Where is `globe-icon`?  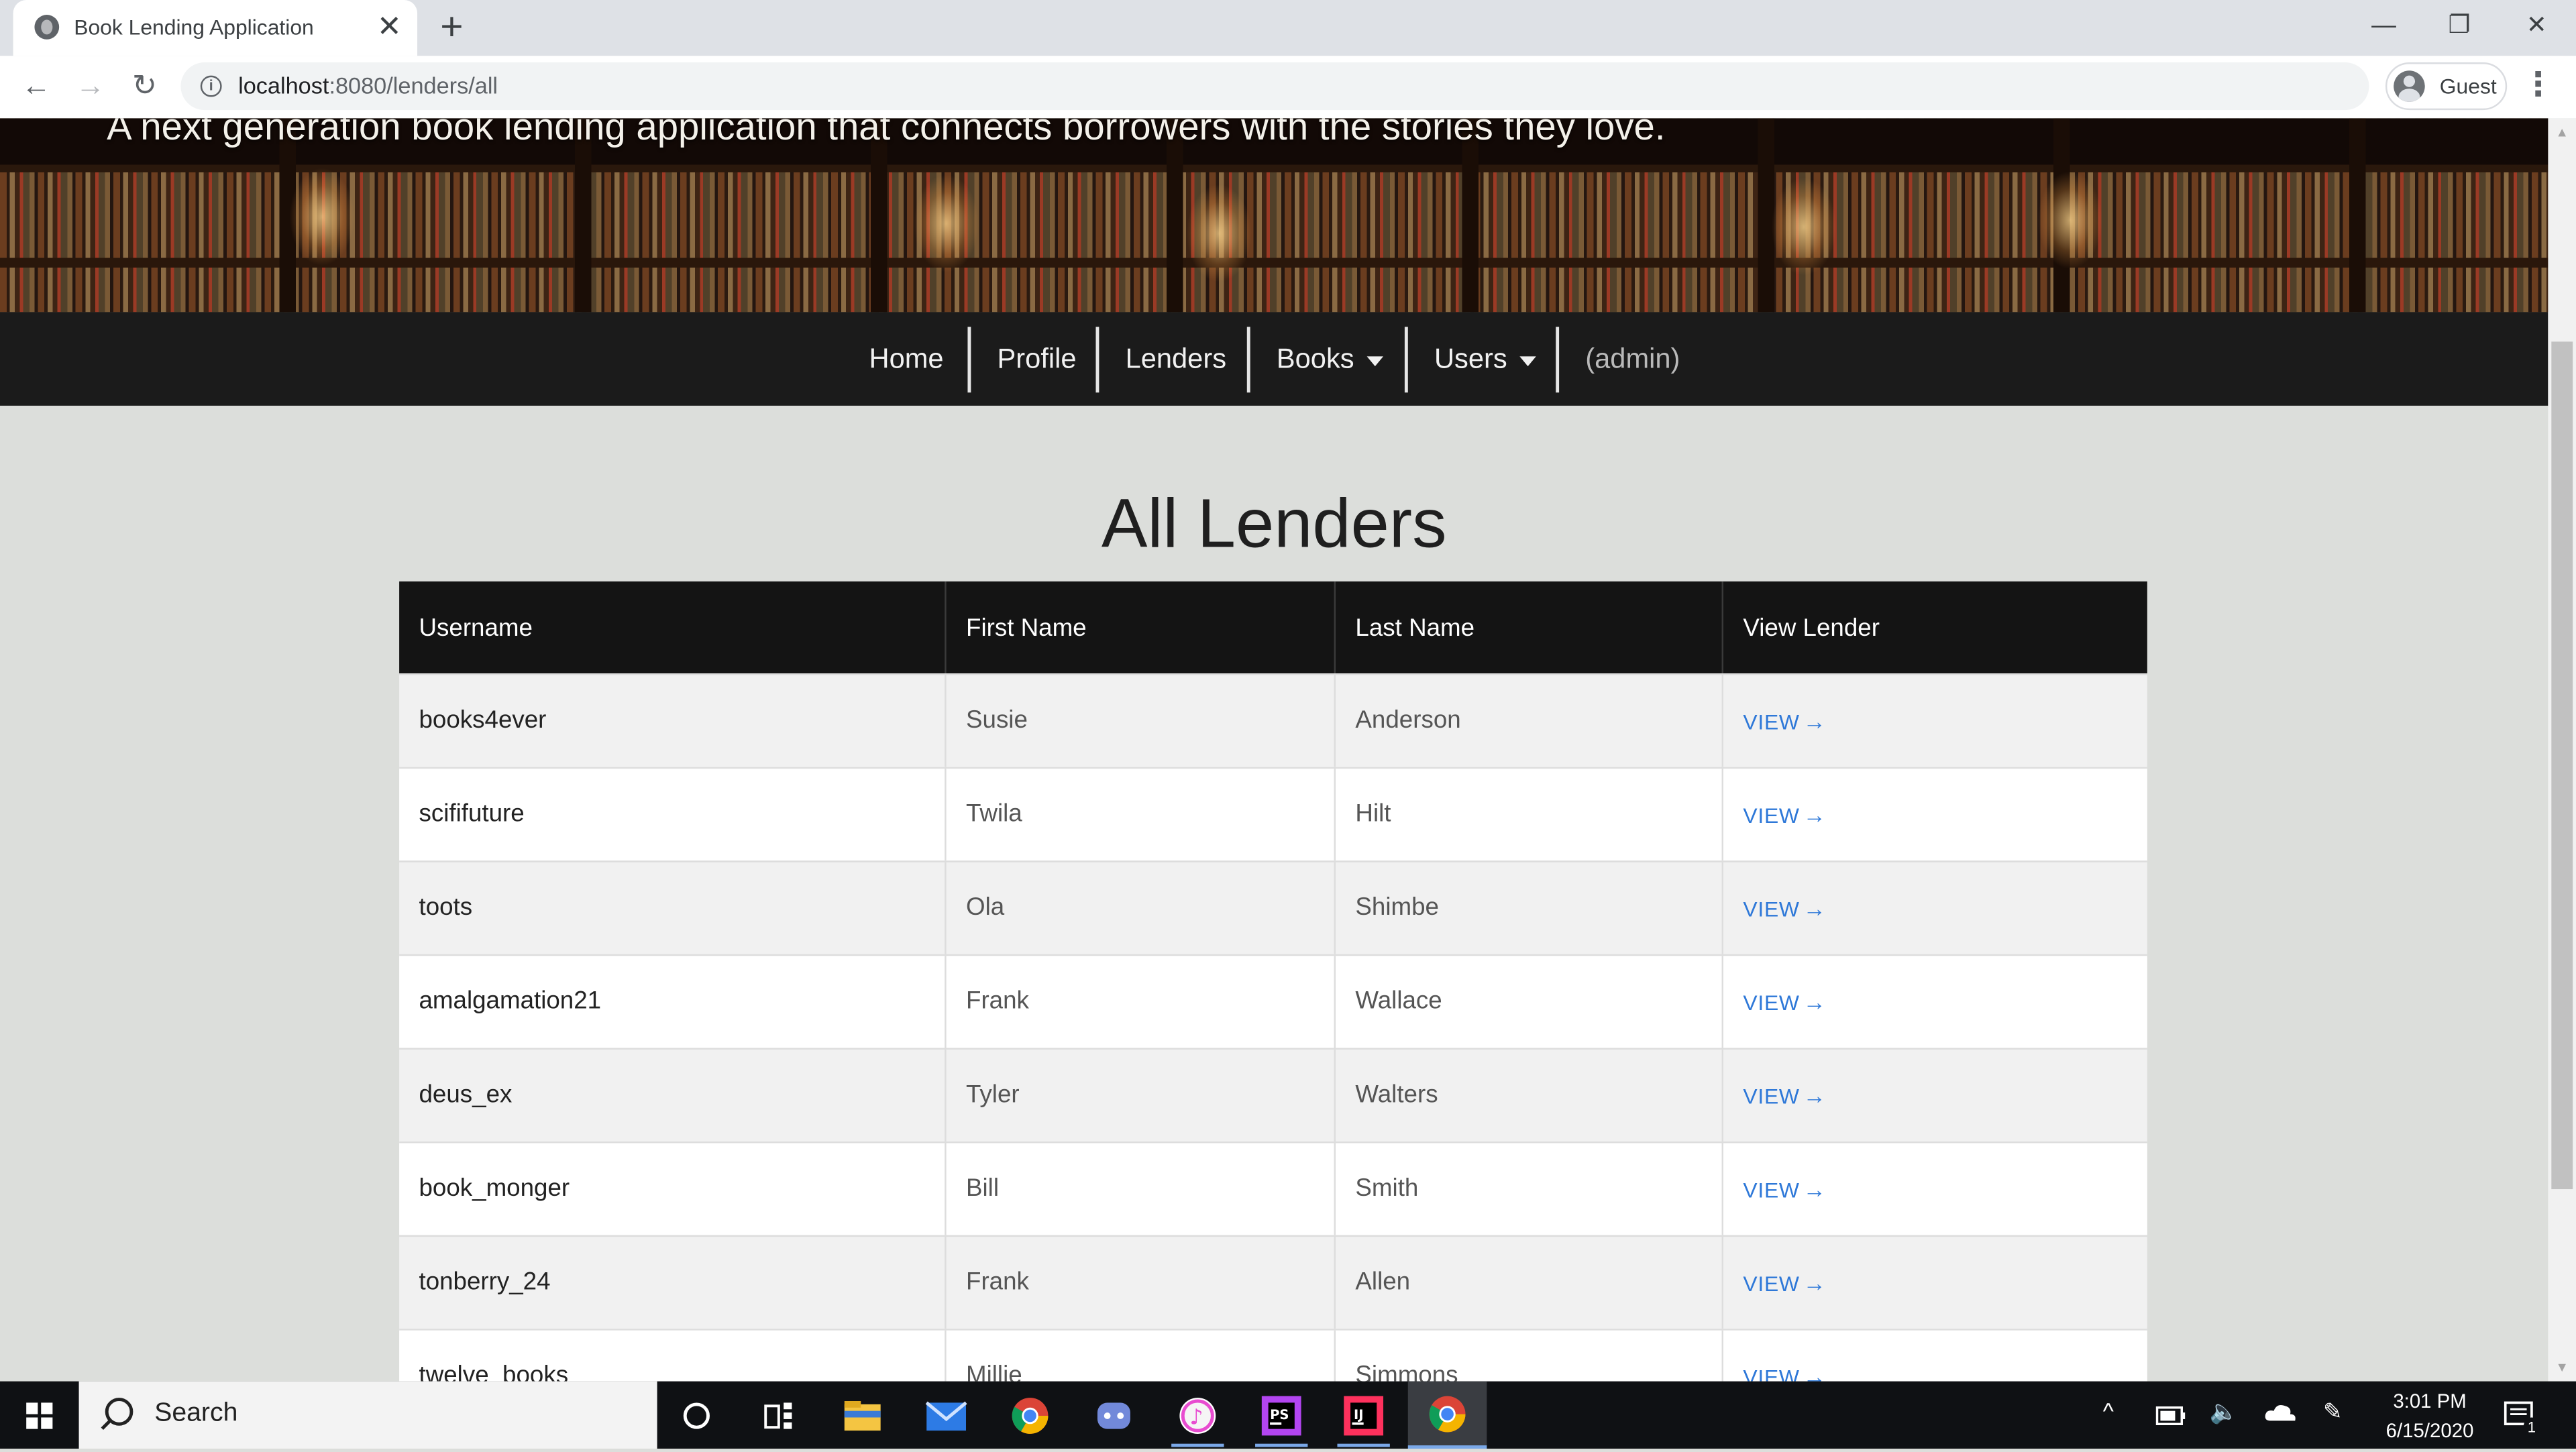
globe-icon is located at coordinates (47, 27).